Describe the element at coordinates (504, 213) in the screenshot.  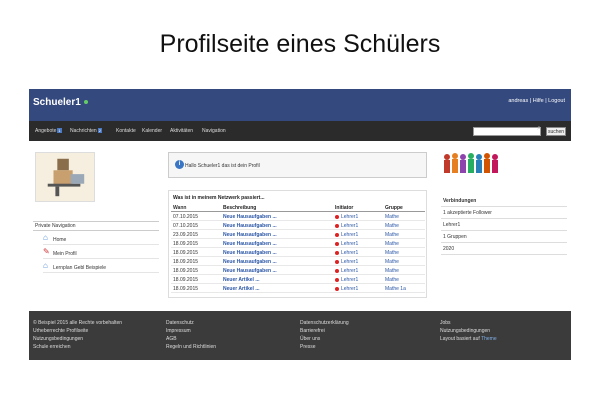
I see `follower-count: 1 akzeptierte Follower` at that location.